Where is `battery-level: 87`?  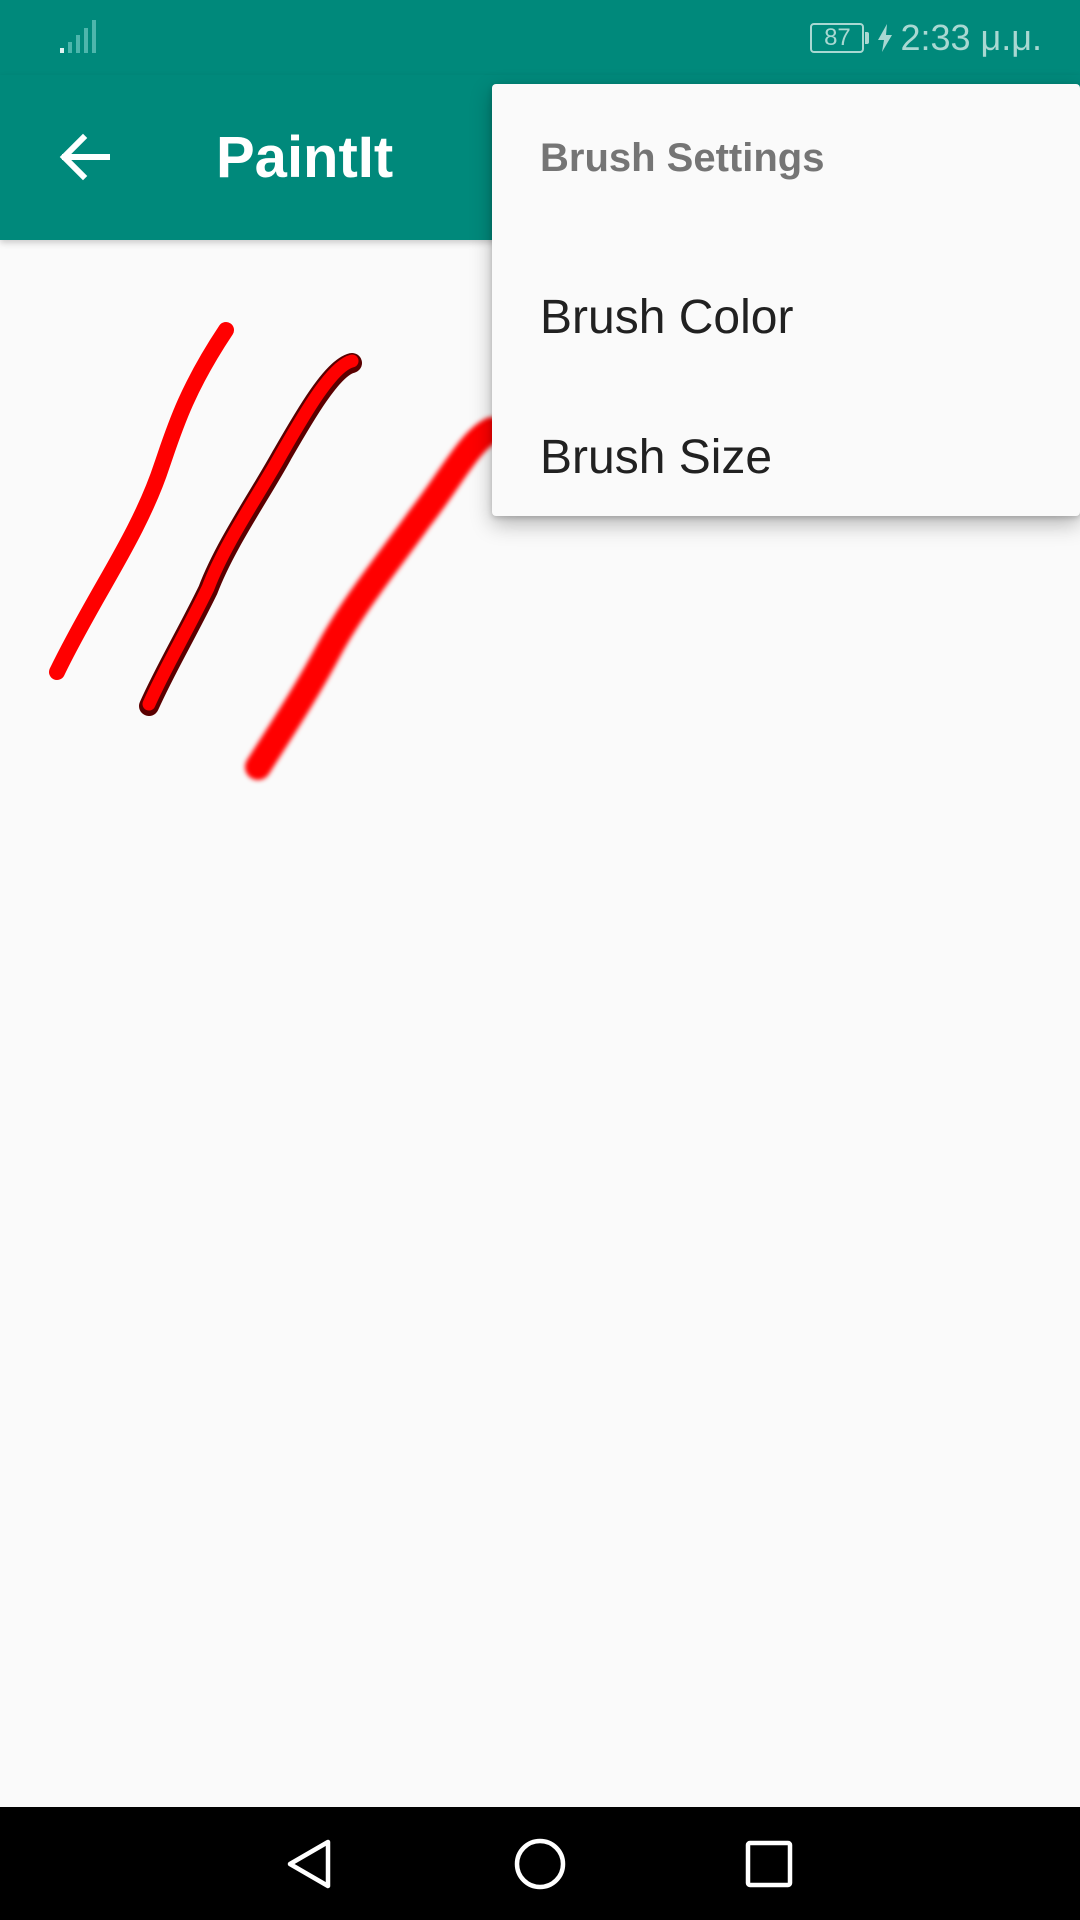 battery-level: 87 is located at coordinates (837, 37).